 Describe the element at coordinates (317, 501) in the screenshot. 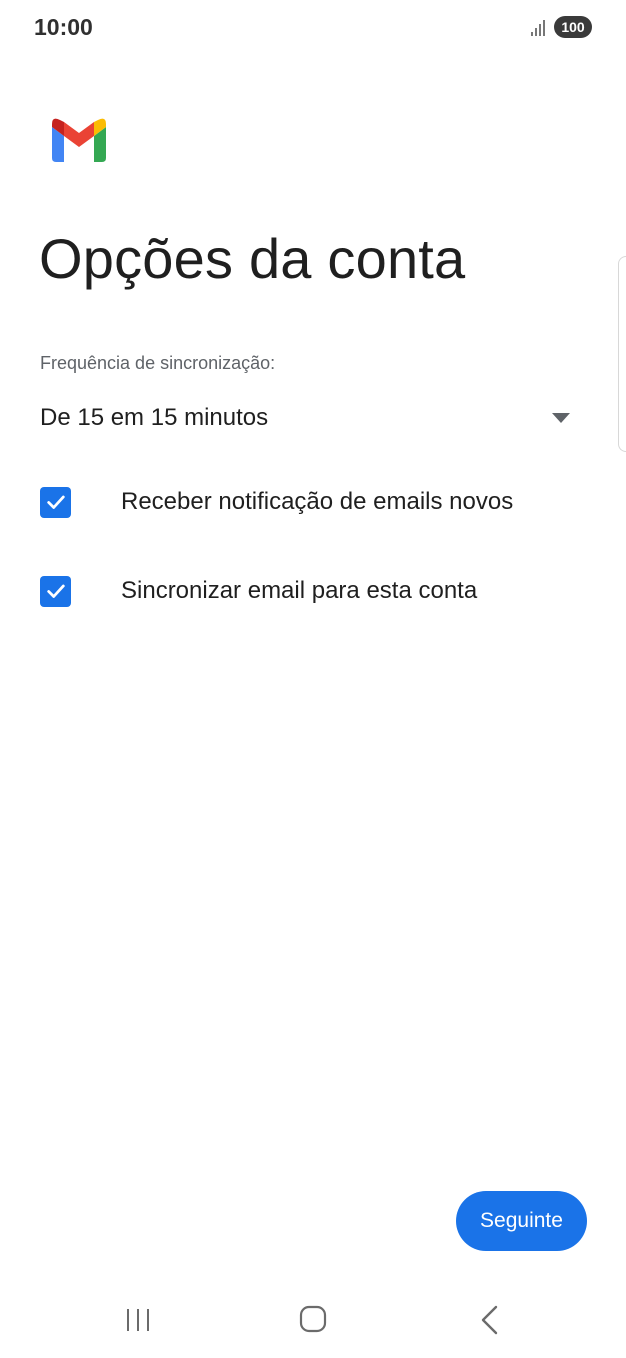

I see `notify-new-emails-label: Receber notificação de emails novos` at that location.